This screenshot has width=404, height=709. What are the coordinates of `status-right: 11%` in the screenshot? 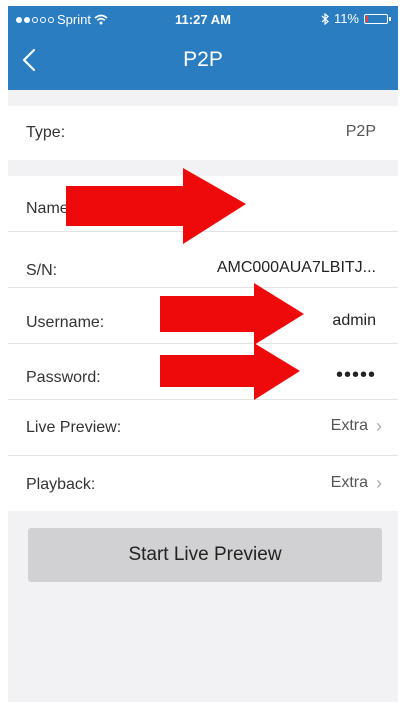 It's located at (356, 18).